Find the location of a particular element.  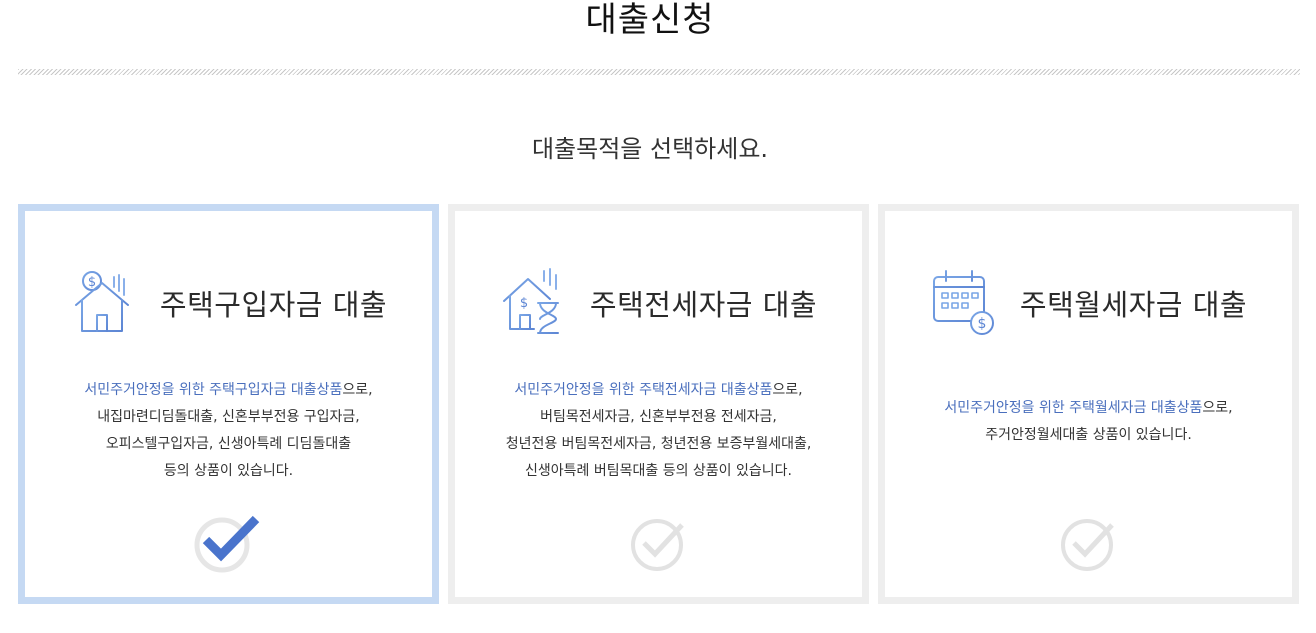

title-divider is located at coordinates (659, 72).